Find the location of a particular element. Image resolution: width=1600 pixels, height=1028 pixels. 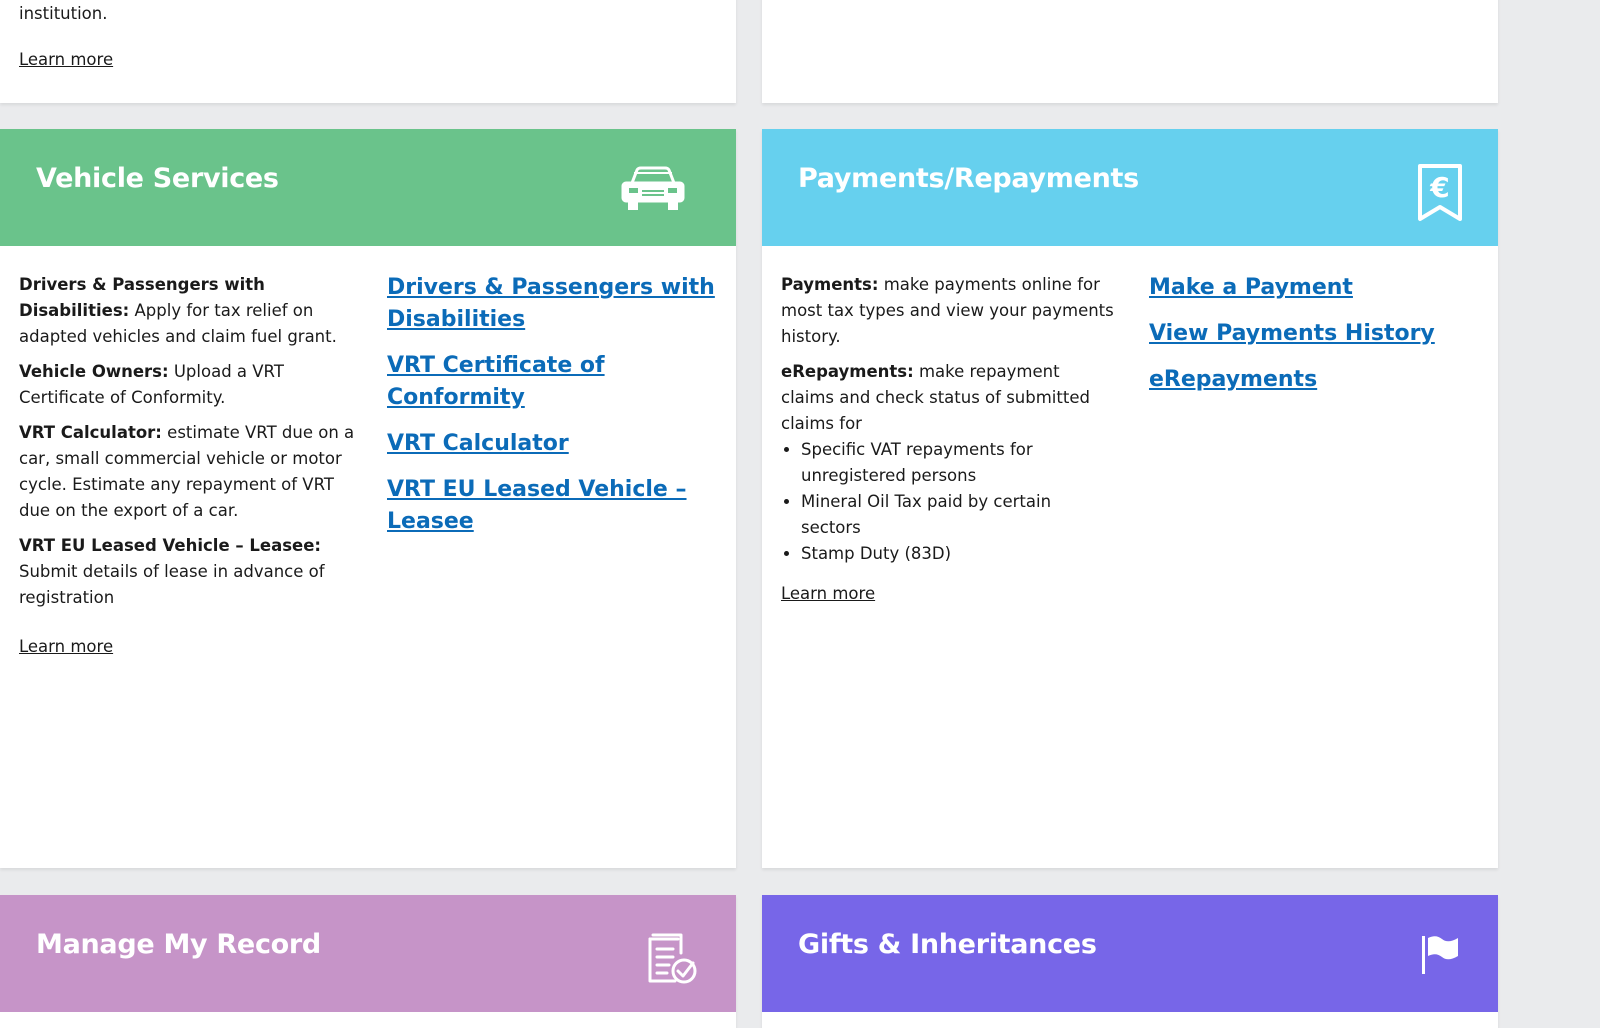

manage-my-record-header: Manage My Record is located at coordinates (368, 953).